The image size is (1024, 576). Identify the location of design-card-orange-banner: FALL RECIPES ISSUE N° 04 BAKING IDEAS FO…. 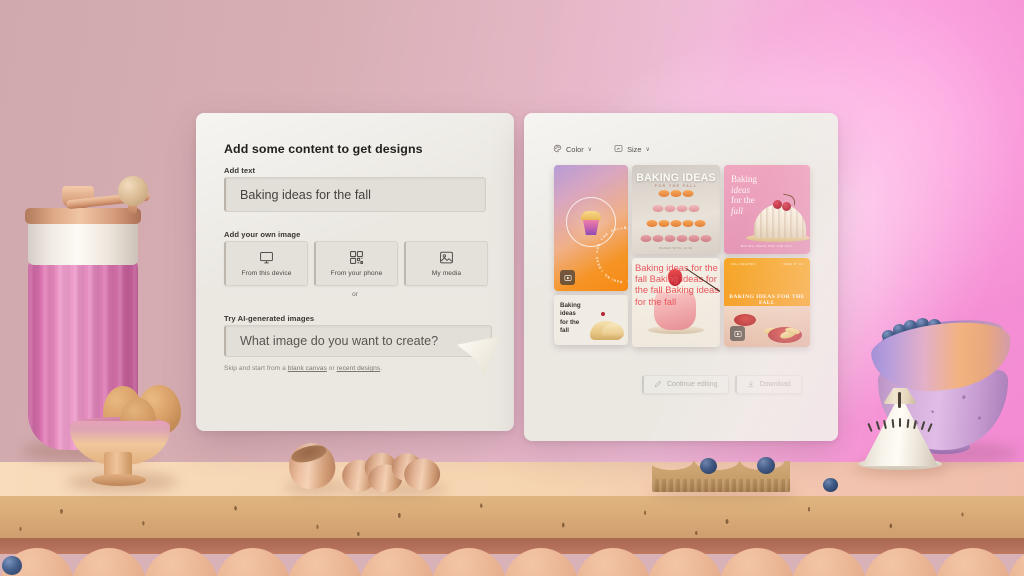
(767, 302).